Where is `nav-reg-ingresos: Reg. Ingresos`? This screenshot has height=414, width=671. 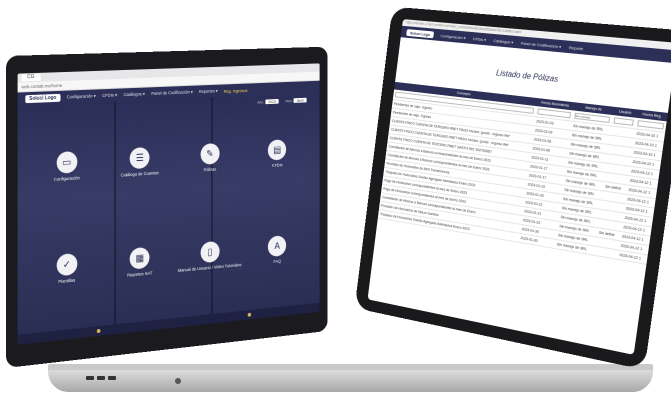 nav-reg-ingresos: Reg. Ingresos is located at coordinates (236, 91).